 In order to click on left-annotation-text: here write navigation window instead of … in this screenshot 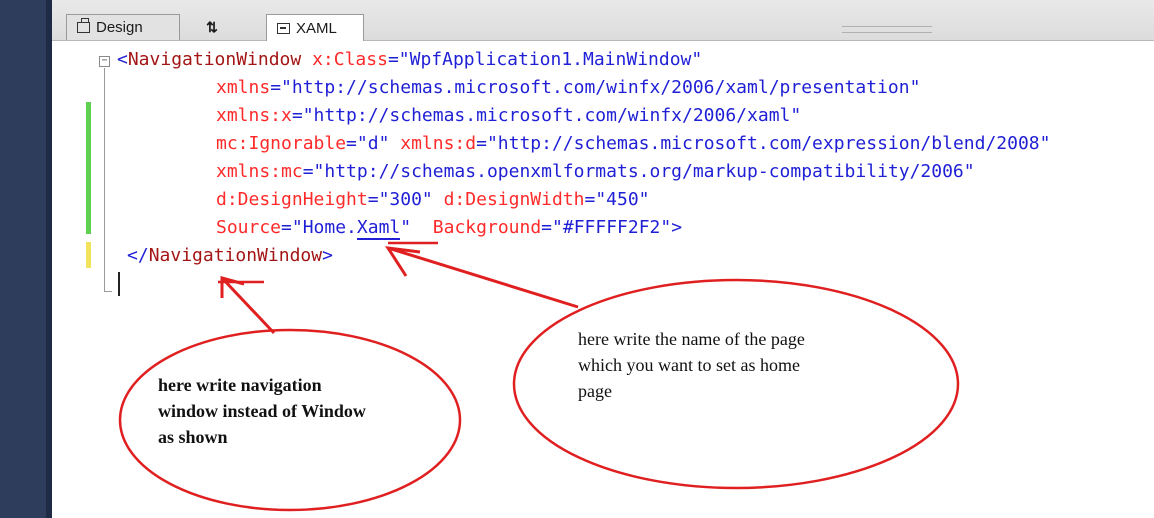, I will do `click(262, 411)`.